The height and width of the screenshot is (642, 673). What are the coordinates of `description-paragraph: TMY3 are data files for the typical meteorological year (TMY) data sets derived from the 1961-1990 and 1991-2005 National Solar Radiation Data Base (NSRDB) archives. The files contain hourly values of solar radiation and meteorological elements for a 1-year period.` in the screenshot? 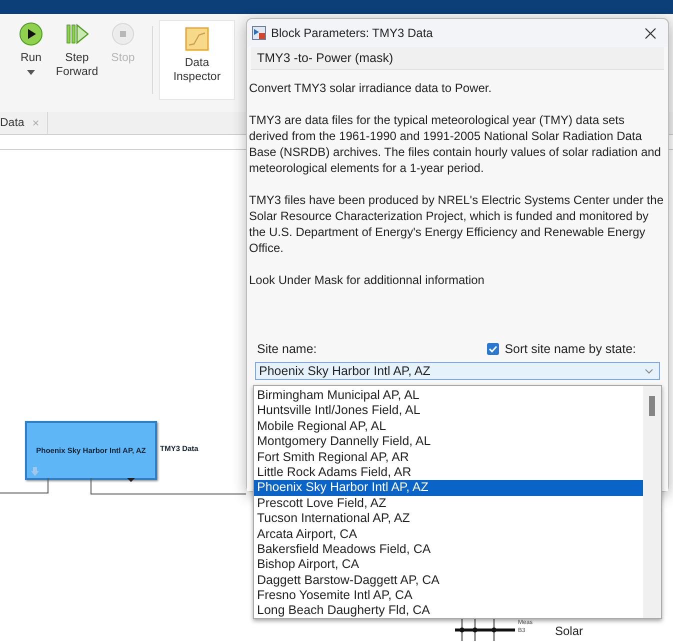 It's located at (455, 144).